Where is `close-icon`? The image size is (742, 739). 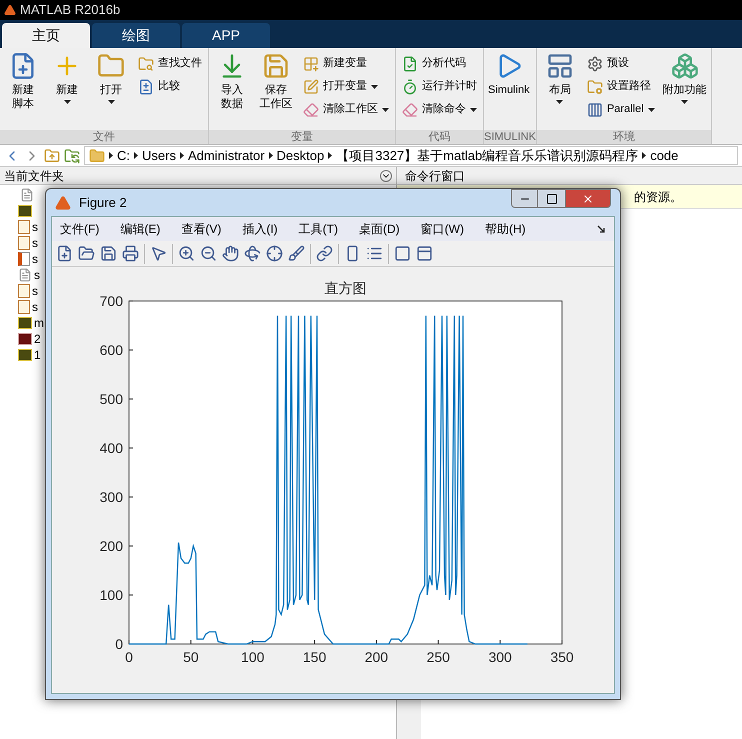
close-icon is located at coordinates (588, 198).